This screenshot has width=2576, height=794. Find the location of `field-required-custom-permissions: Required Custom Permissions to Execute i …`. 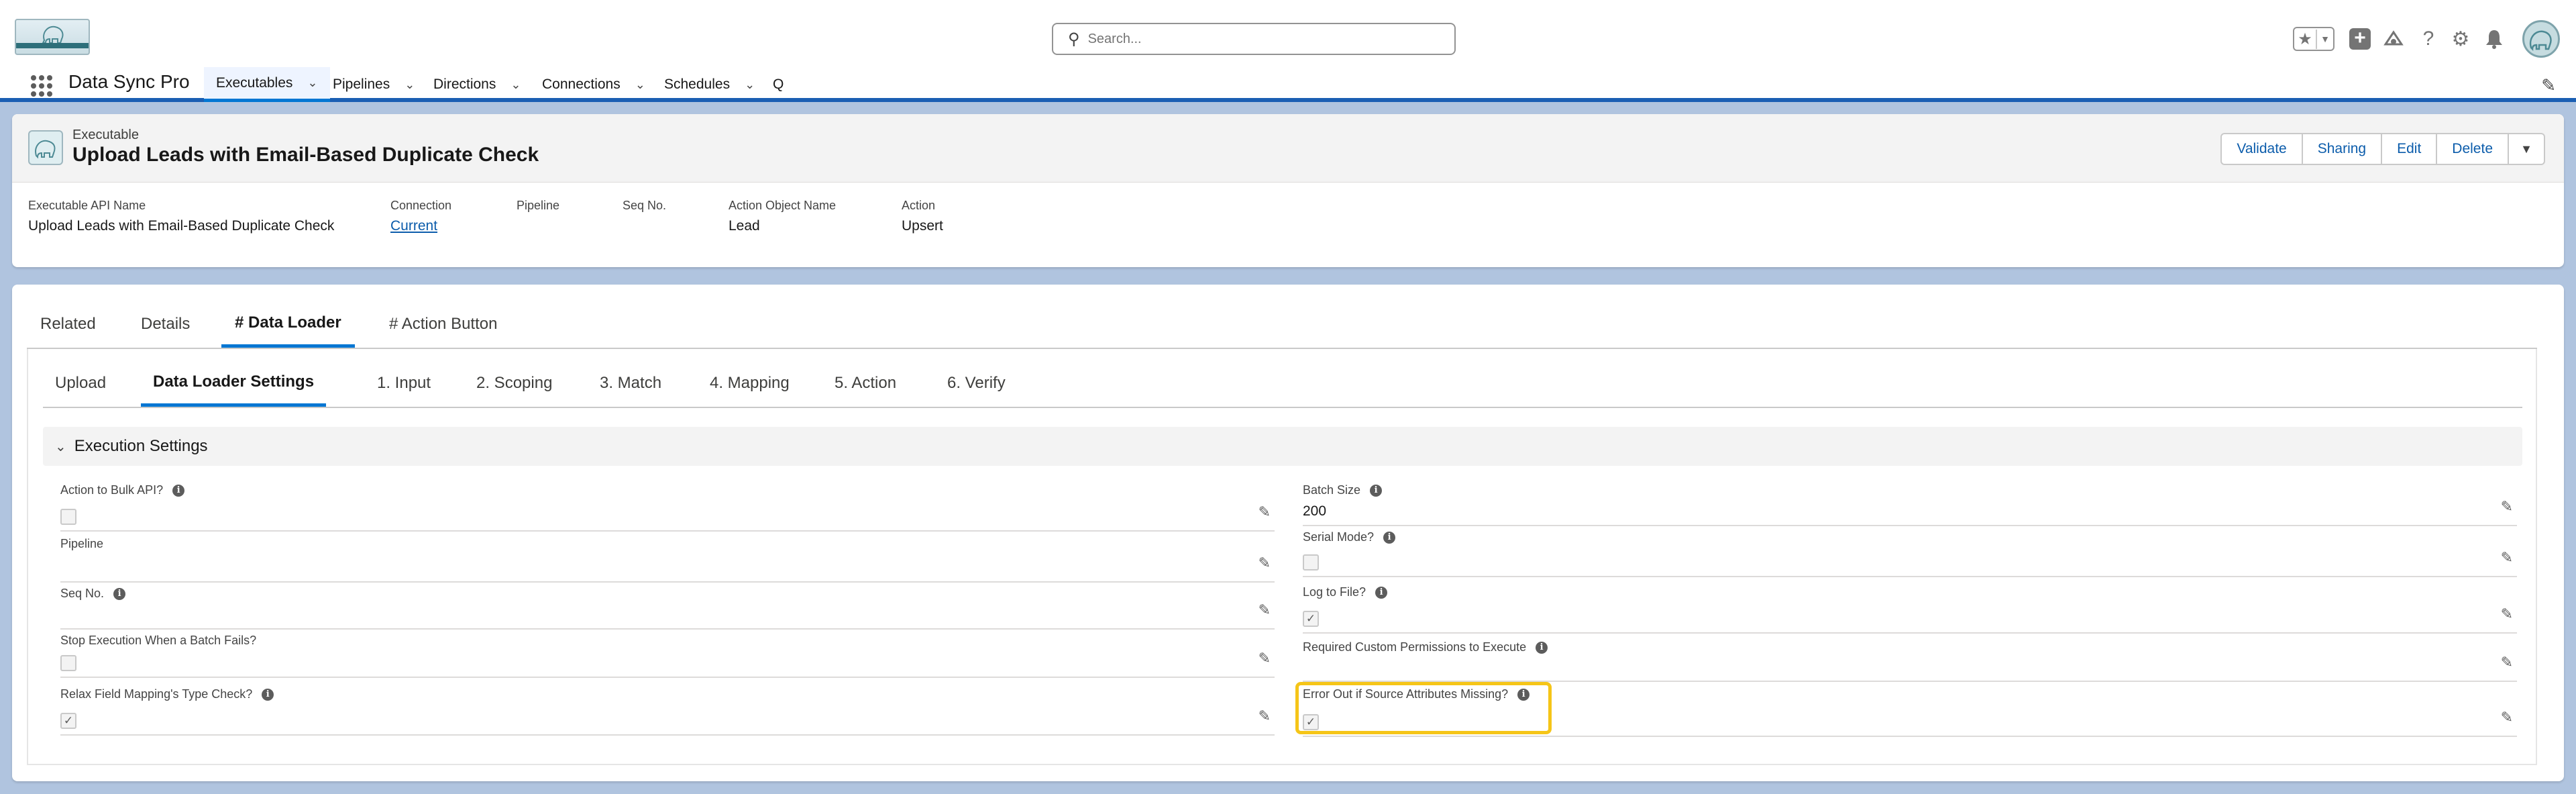

field-required-custom-permissions: Required Custom Permissions to Execute i … is located at coordinates (1910, 661).